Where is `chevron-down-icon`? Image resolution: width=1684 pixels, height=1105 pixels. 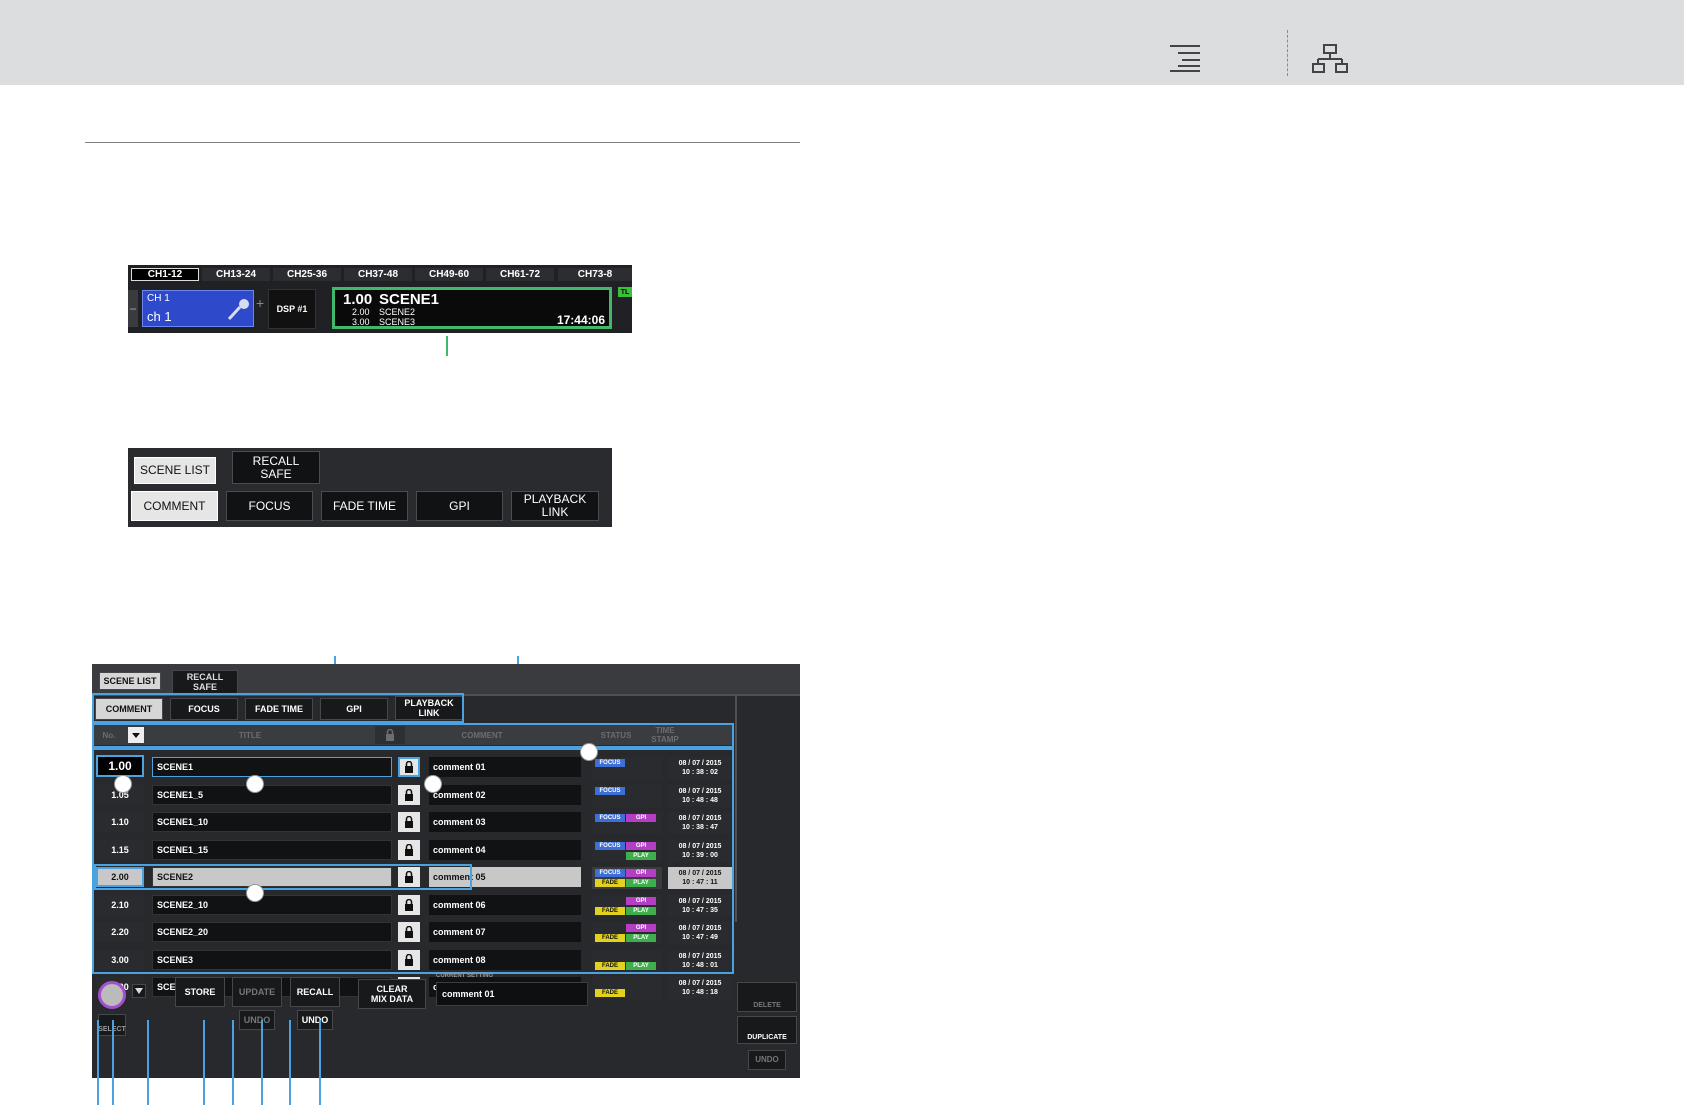
chevron-down-icon is located at coordinates (139, 991).